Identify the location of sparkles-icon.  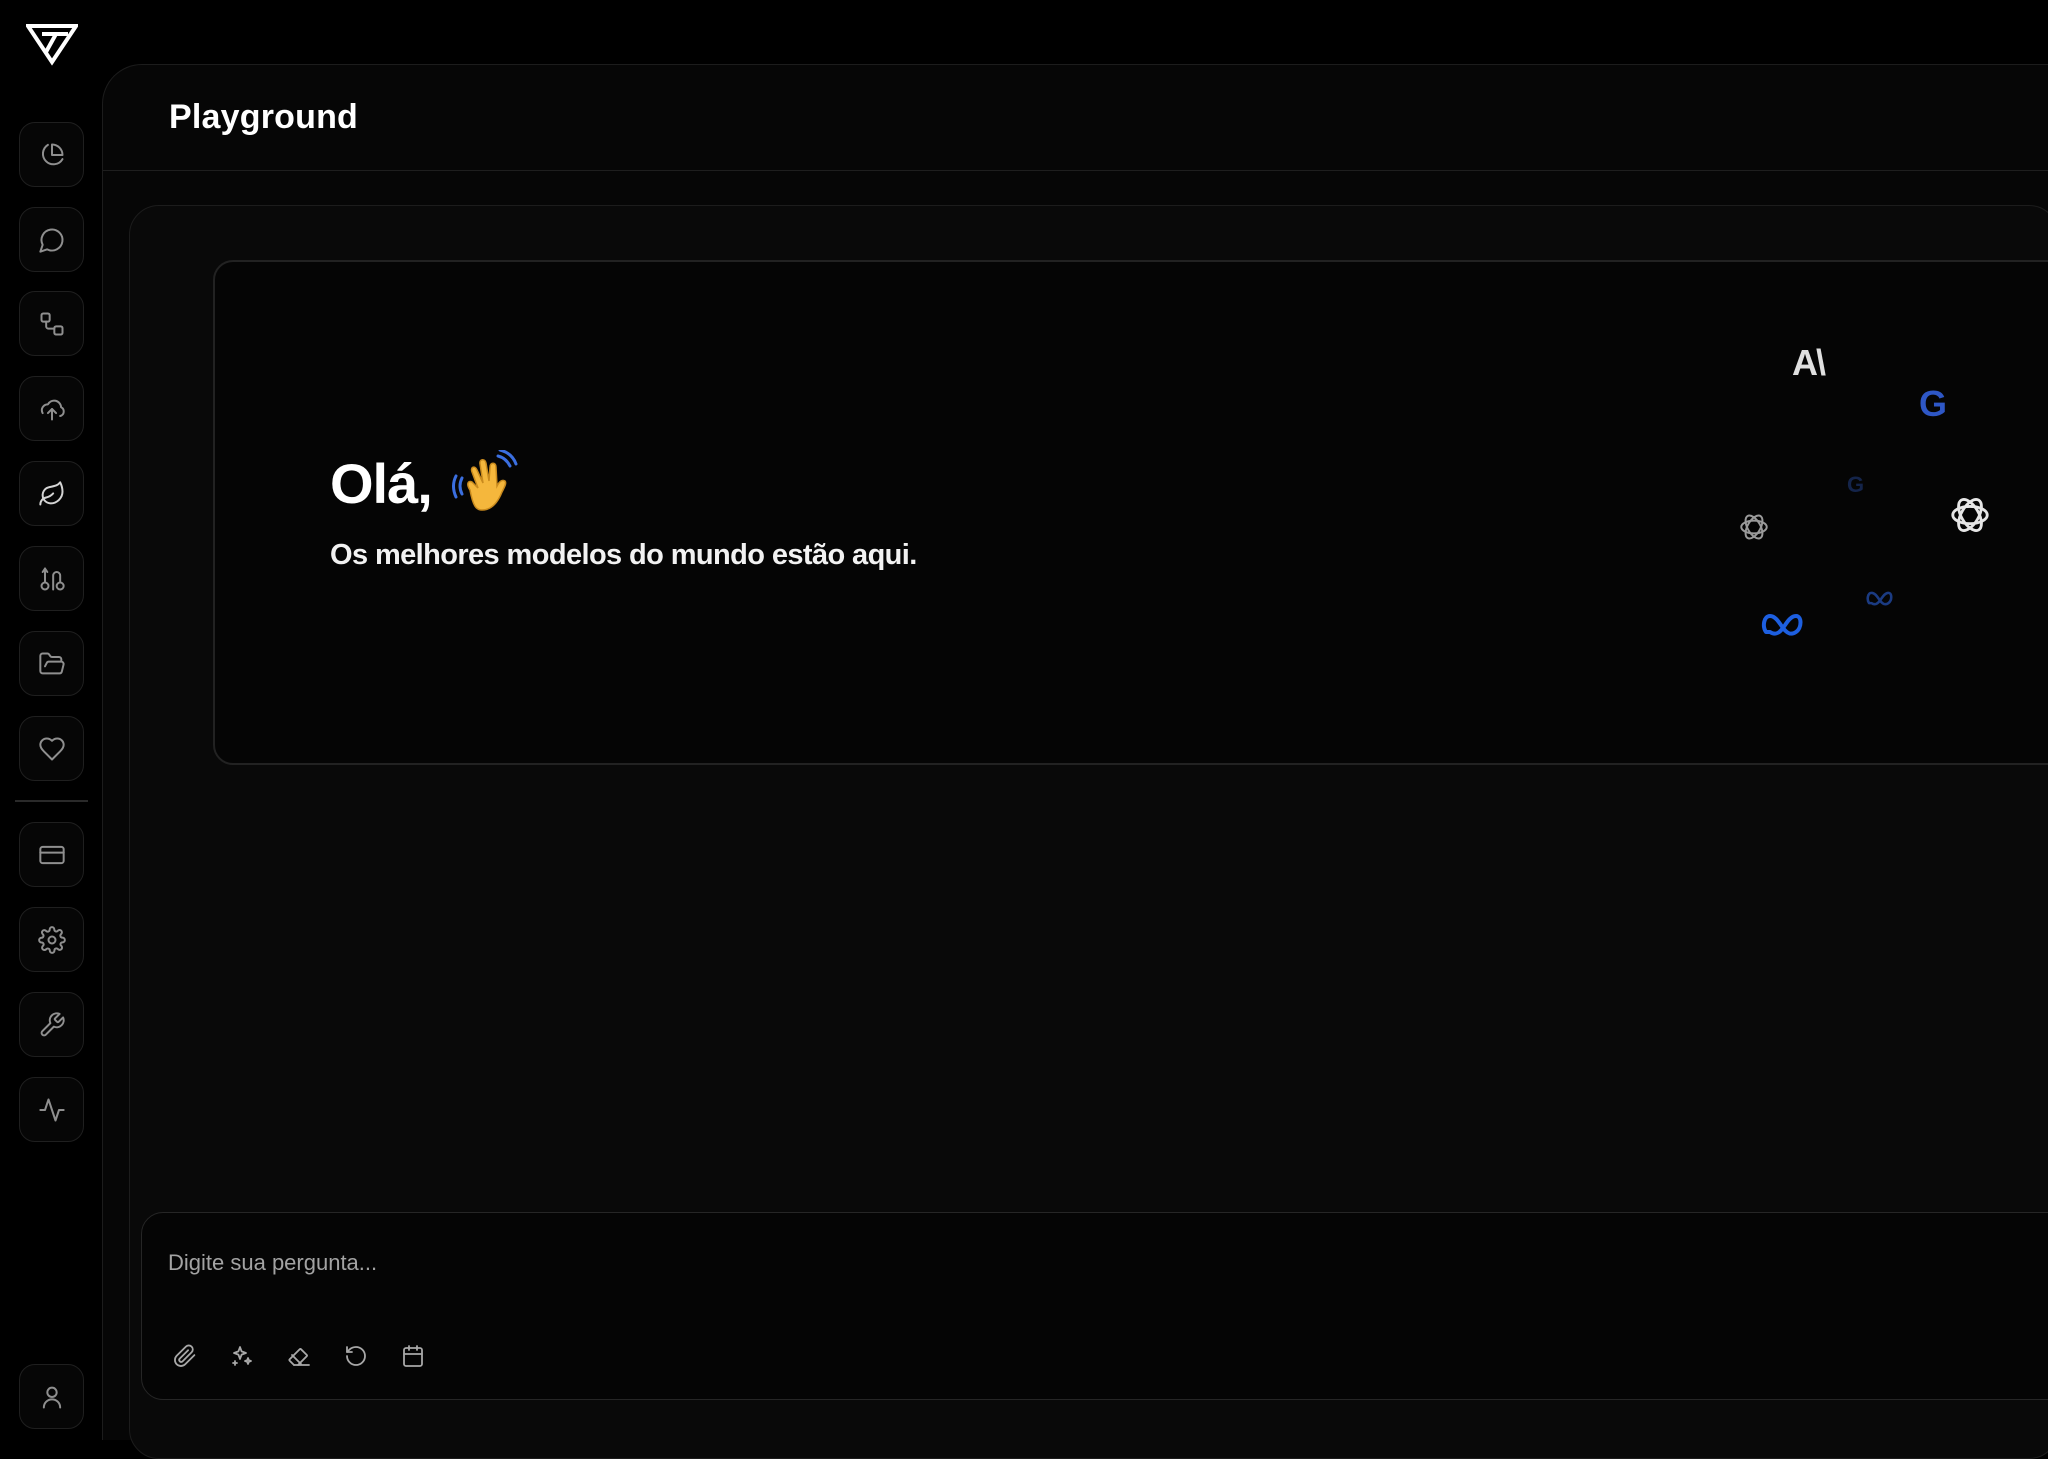
(242, 1356).